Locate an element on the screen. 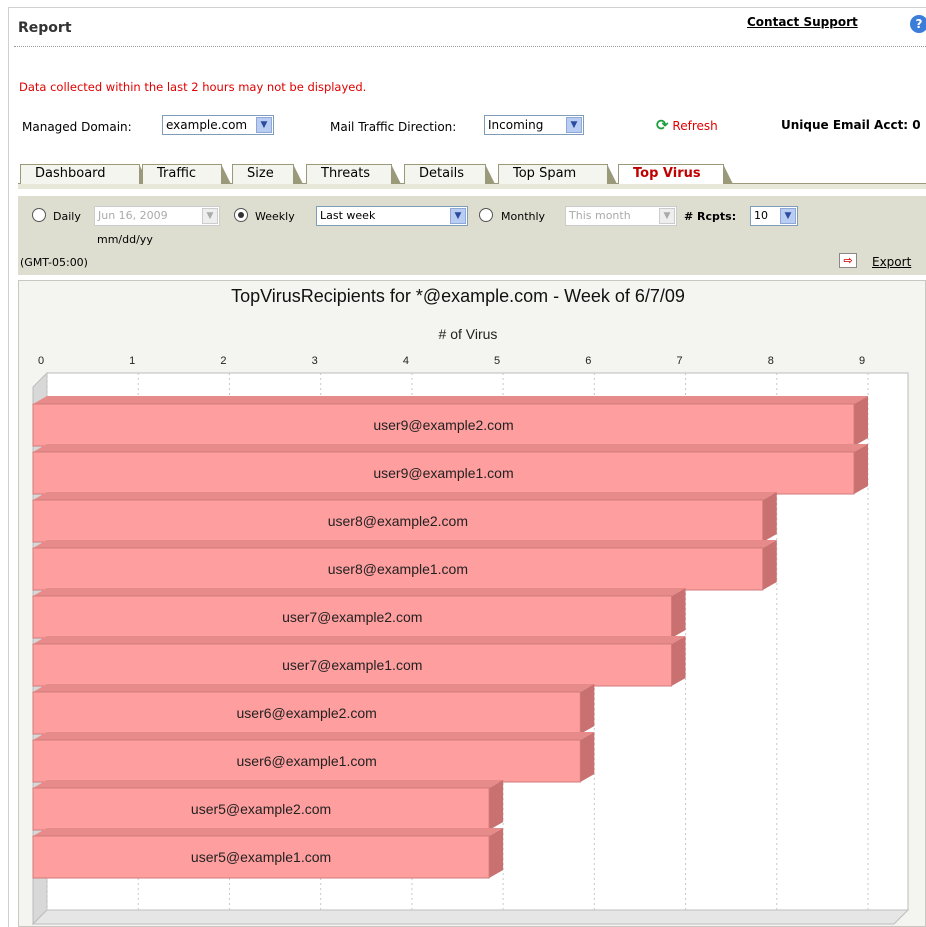 The width and height of the screenshot is (926, 927). x-tick-label: 7 is located at coordinates (679, 361).